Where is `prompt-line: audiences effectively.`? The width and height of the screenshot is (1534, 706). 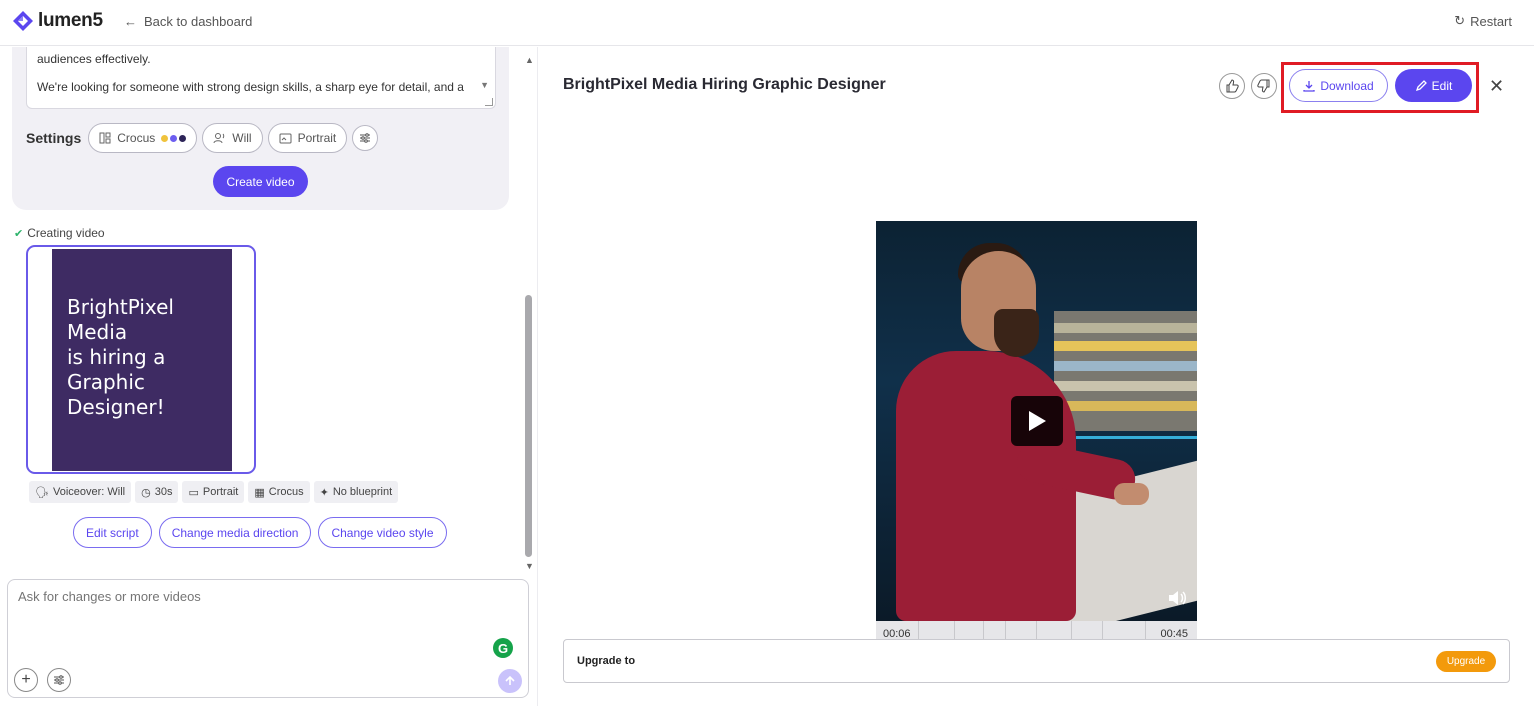
prompt-line: audiences effectively. is located at coordinates (94, 59).